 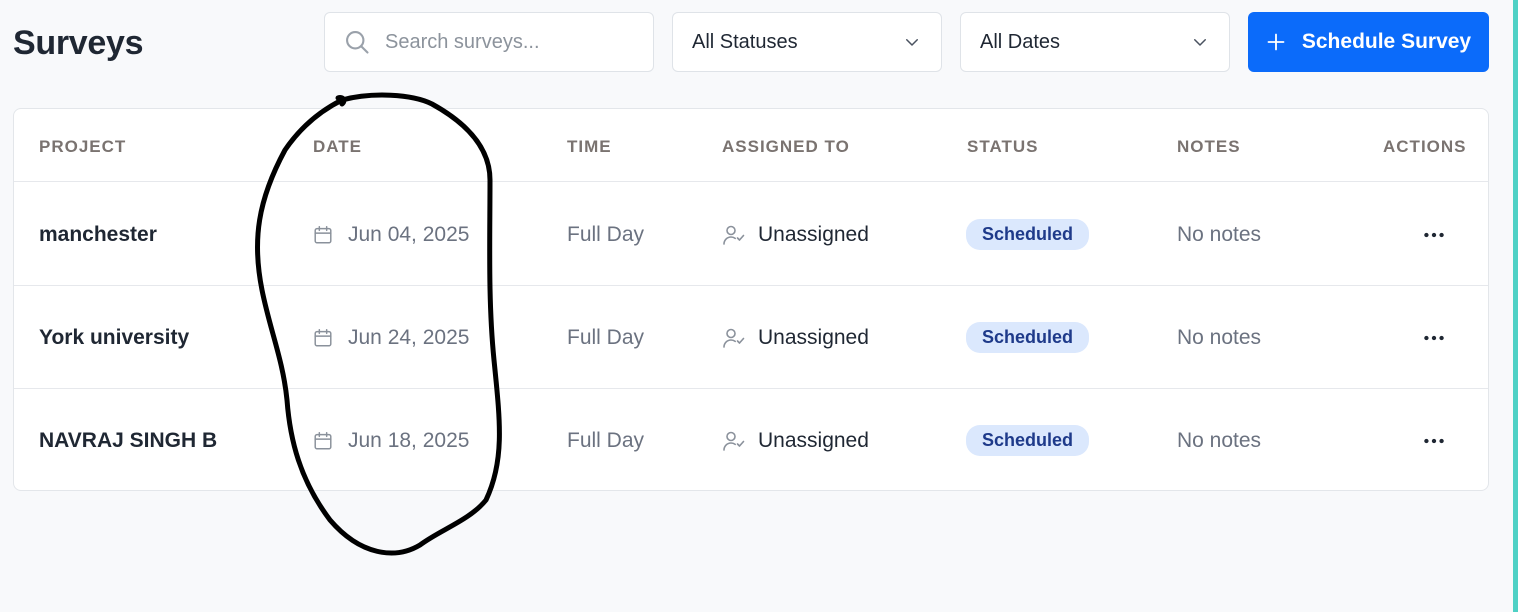 I want to click on date-value: Jun 24, 2025, so click(x=409, y=337).